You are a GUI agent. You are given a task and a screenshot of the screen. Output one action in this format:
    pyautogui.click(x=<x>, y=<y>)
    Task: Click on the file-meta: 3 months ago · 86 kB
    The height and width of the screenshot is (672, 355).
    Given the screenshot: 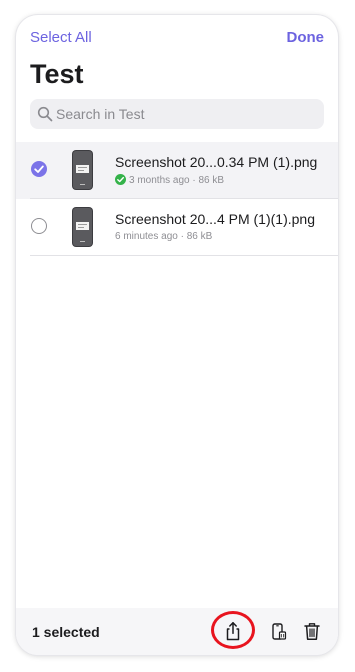 What is the action you would take?
    pyautogui.click(x=169, y=180)
    